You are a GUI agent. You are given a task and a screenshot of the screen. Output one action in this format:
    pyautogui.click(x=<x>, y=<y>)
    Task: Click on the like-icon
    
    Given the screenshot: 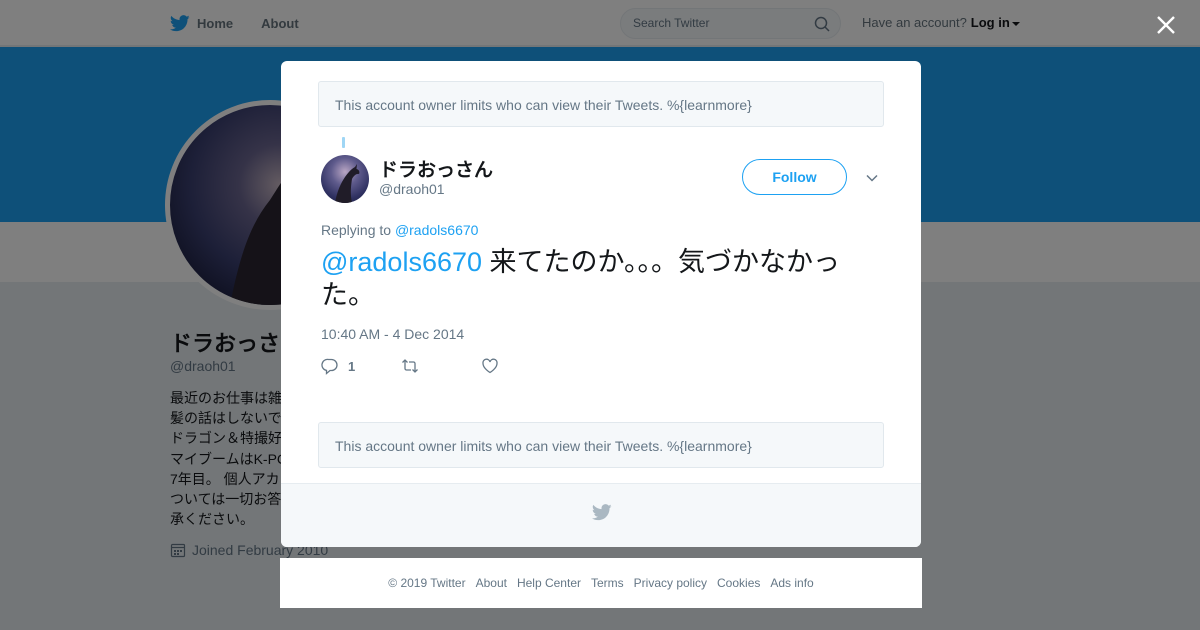 What is the action you would take?
    pyautogui.click(x=490, y=366)
    